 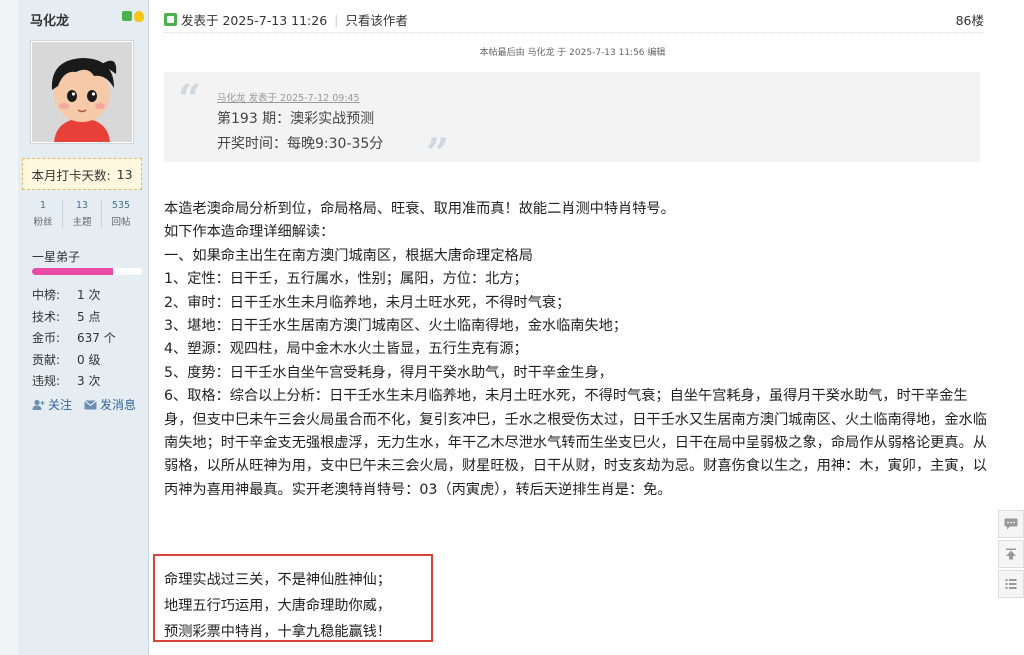 I want to click on info-value: 1 次, so click(x=89, y=295).